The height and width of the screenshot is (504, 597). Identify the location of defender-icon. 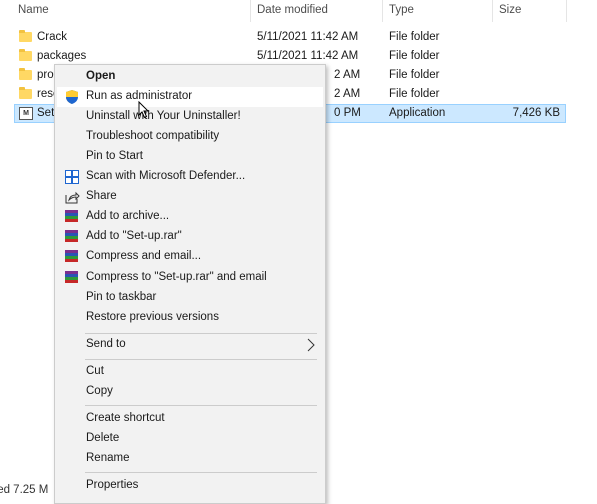
(72, 177).